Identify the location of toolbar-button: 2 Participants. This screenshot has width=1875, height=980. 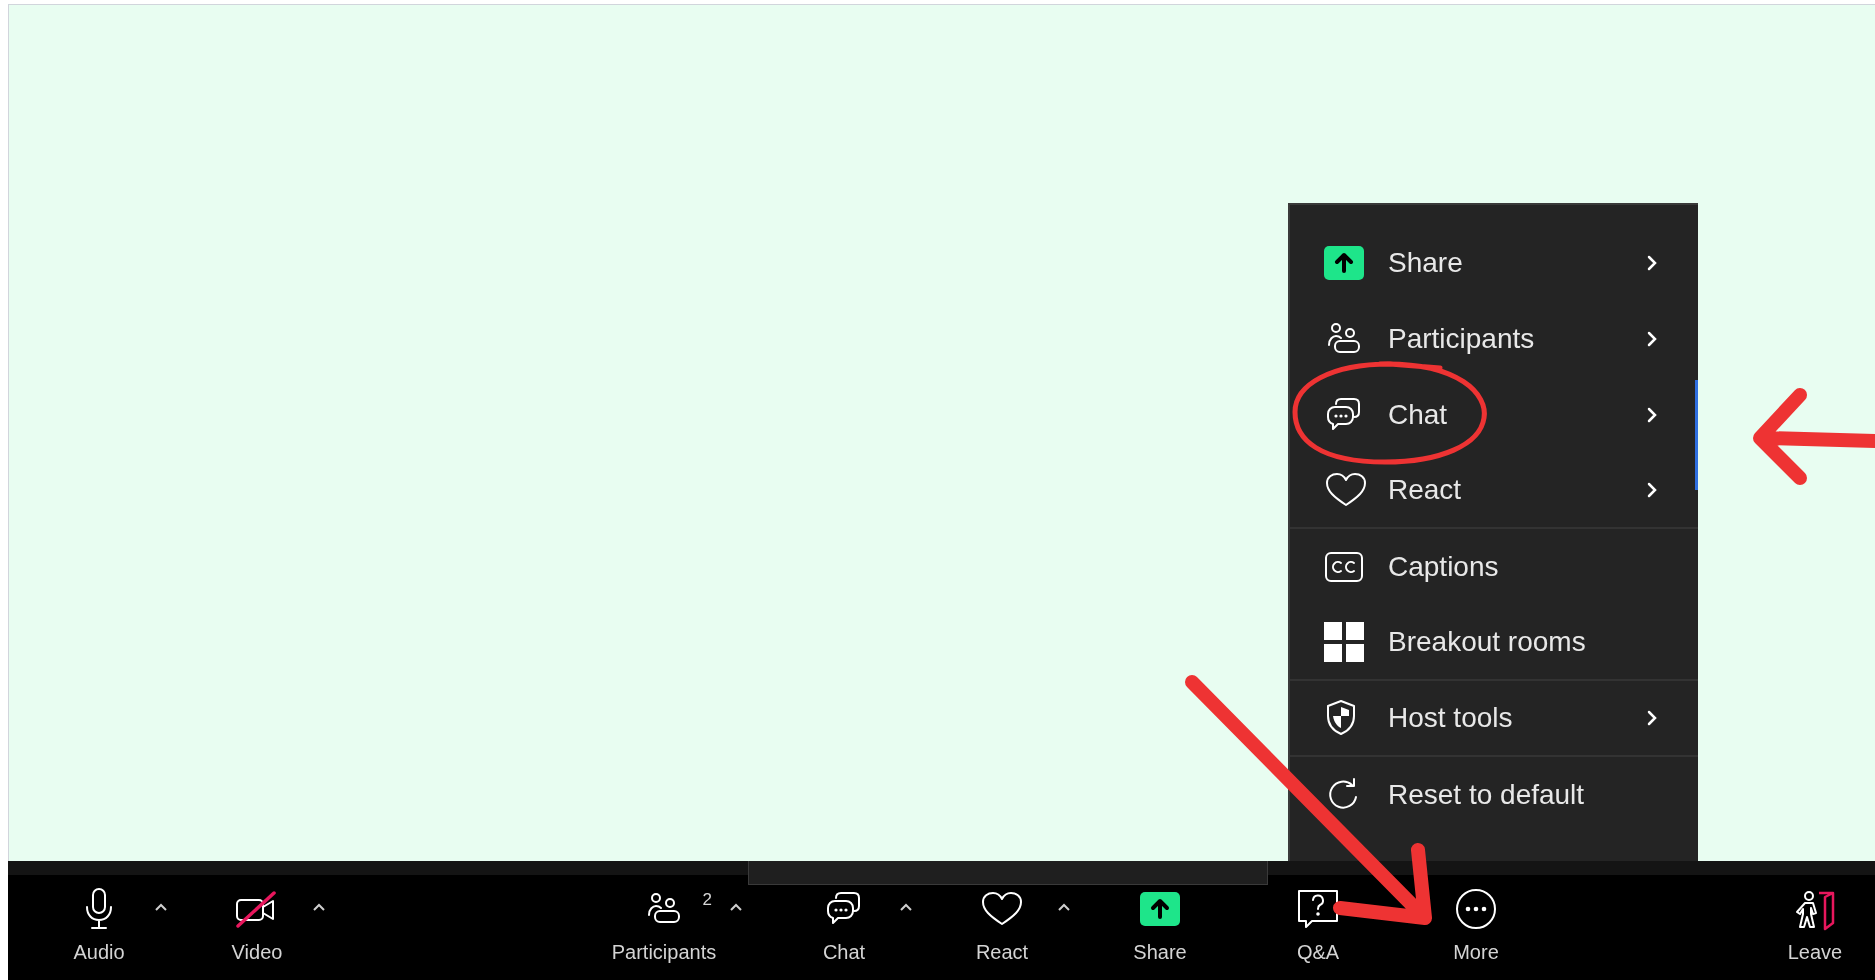
(664, 926).